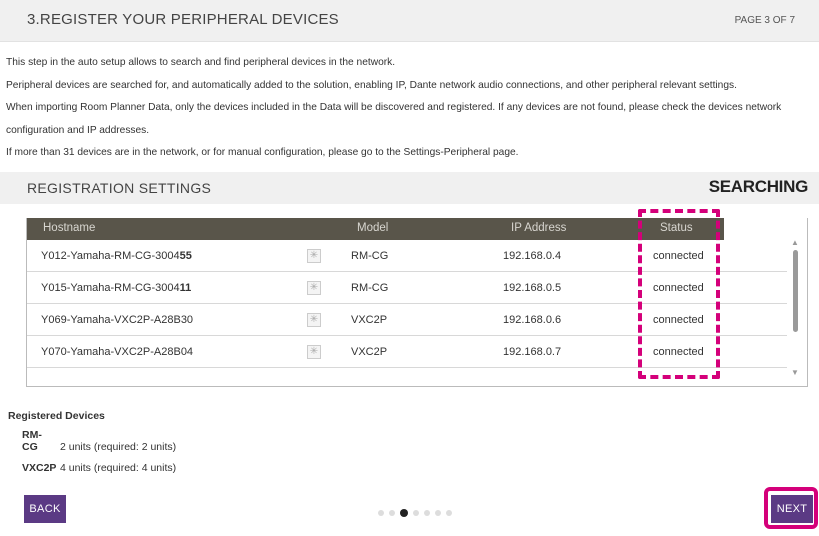  I want to click on ip-cell: 192.168.0.4, so click(532, 256).